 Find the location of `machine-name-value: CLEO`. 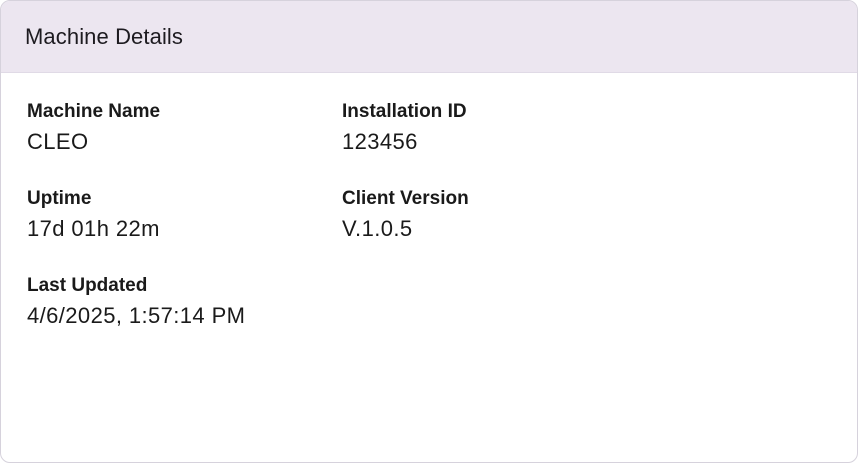

machine-name-value: CLEO is located at coordinates (58, 141).